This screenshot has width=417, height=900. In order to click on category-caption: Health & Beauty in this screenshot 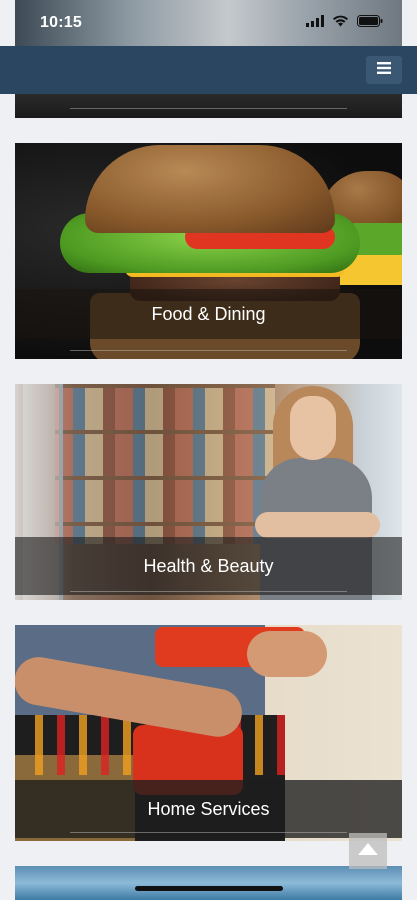, I will do `click(208, 566)`.